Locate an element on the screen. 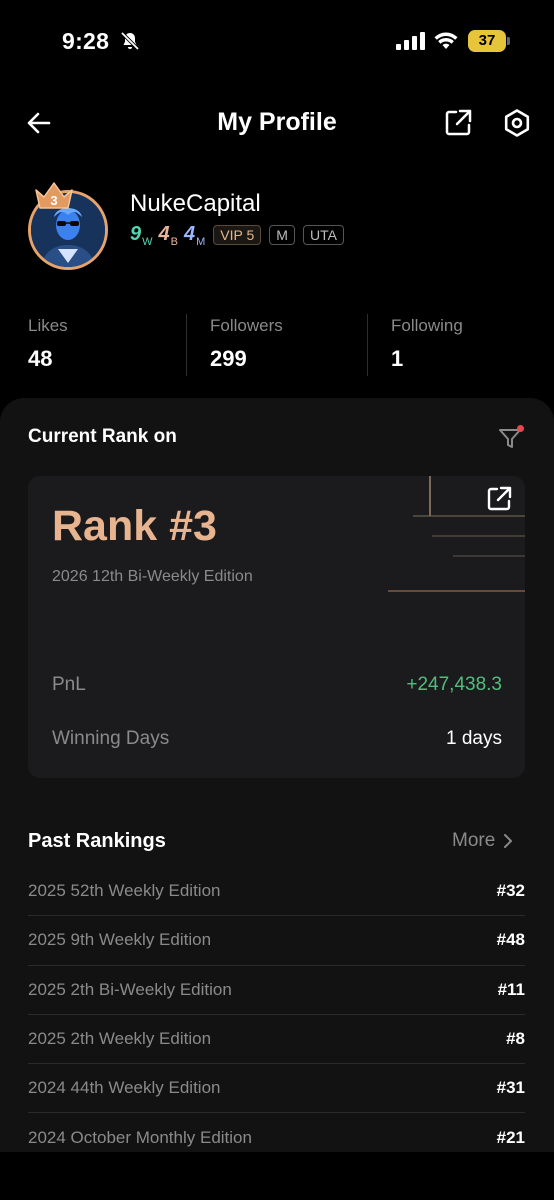 The image size is (554, 1200). current-rank-heading: Current Rank on is located at coordinates (102, 436).